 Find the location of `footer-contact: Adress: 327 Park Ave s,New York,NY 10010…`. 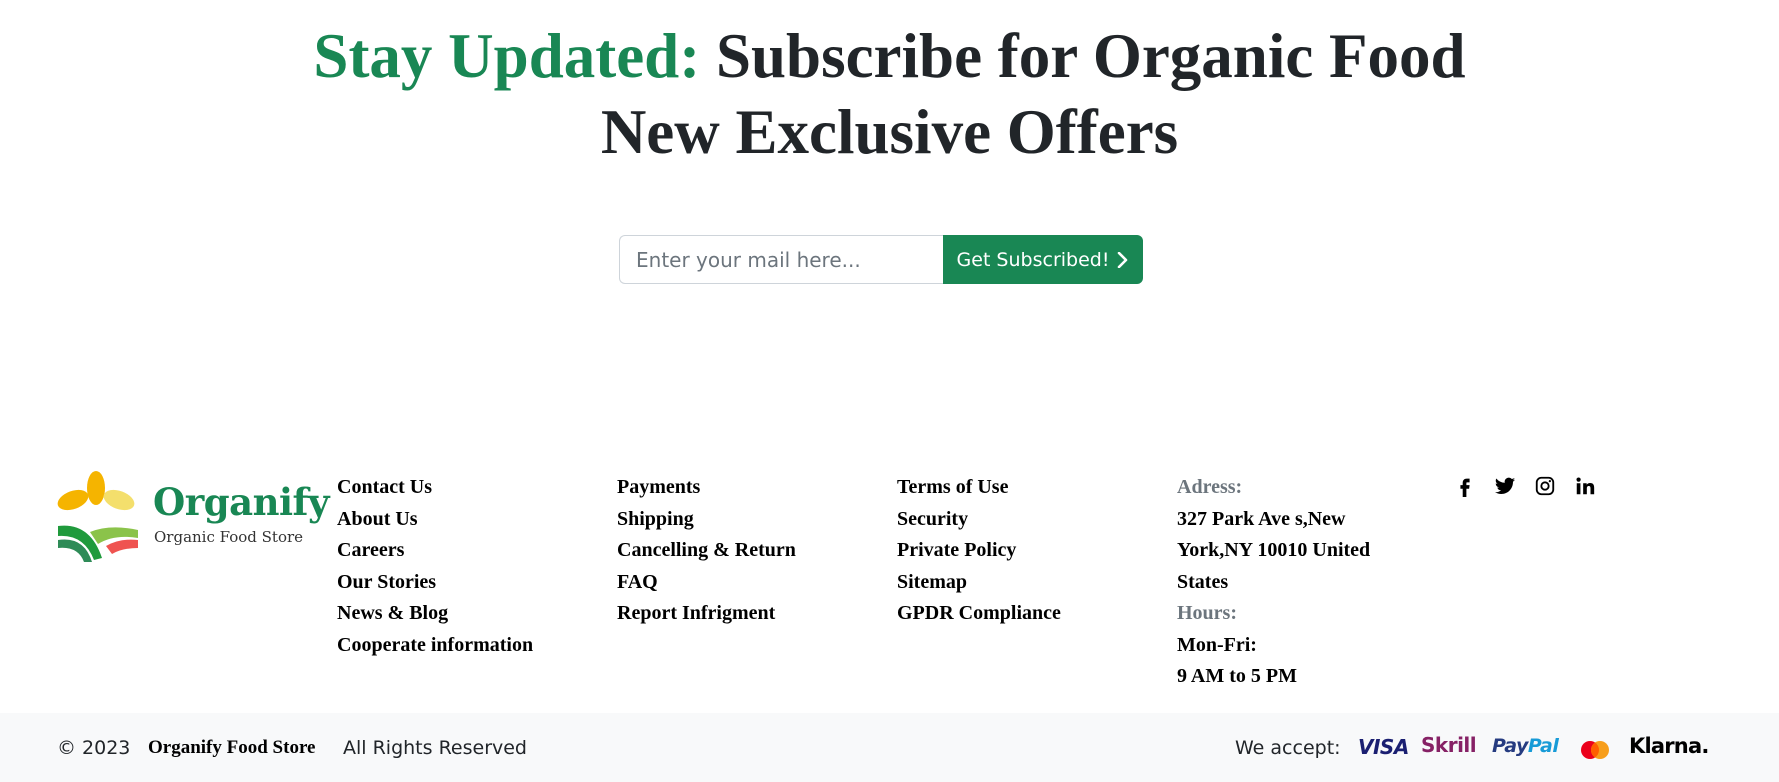

footer-contact: Adress: 327 Park Ave s,New York,NY 10010… is located at coordinates (1292, 582).